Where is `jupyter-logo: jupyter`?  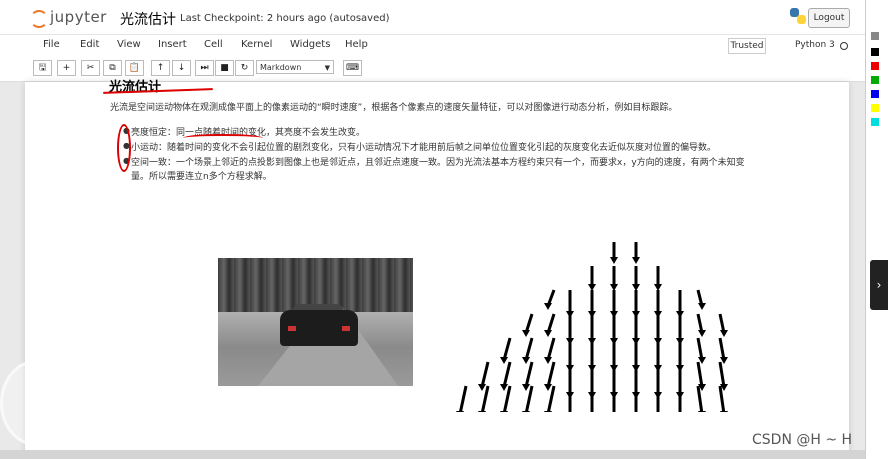
jupyter-logo: jupyter is located at coordinates (69, 18).